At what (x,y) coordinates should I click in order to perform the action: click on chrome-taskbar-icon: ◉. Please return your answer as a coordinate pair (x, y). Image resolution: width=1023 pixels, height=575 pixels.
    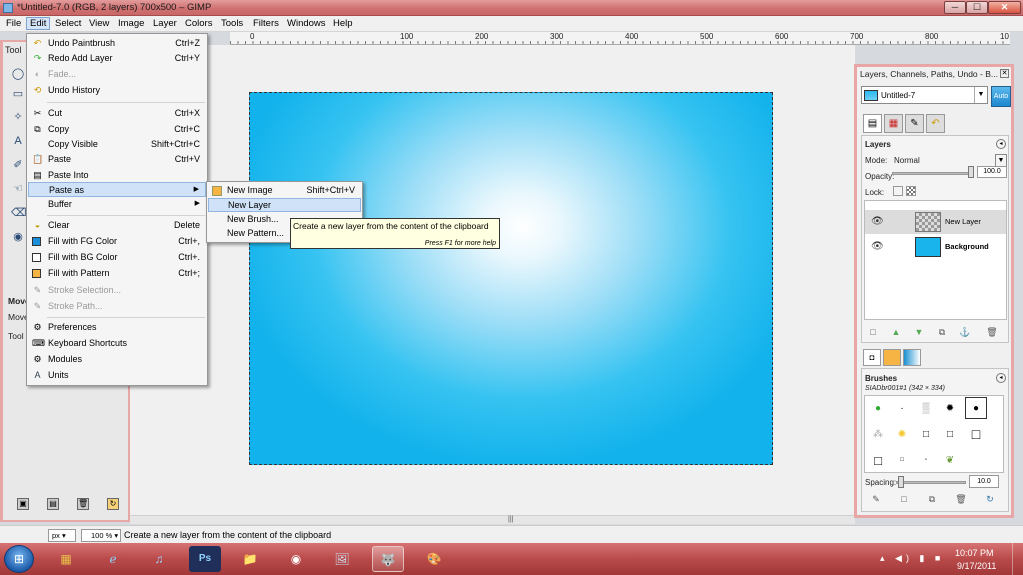
    Looking at the image, I should click on (296, 559).